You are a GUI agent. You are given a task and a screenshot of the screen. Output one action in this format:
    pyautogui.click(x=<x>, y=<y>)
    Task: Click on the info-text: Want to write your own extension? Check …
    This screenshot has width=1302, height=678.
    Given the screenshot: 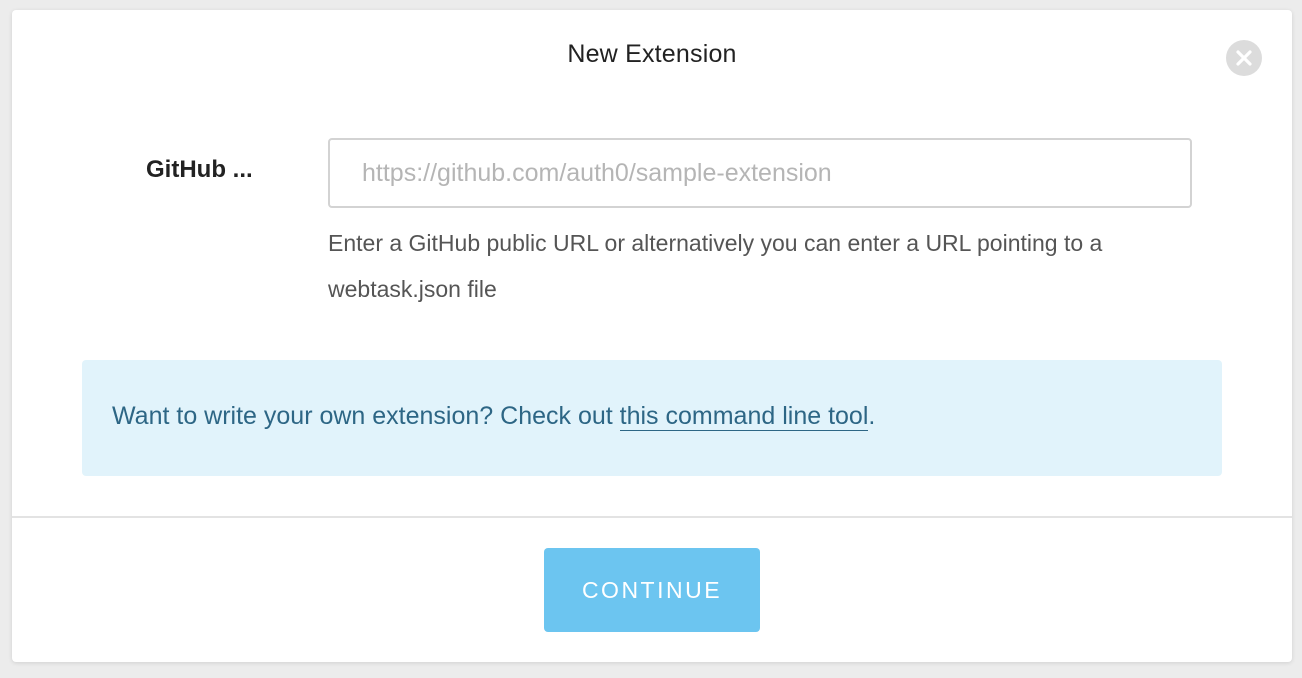 What is the action you would take?
    pyautogui.click(x=493, y=416)
    